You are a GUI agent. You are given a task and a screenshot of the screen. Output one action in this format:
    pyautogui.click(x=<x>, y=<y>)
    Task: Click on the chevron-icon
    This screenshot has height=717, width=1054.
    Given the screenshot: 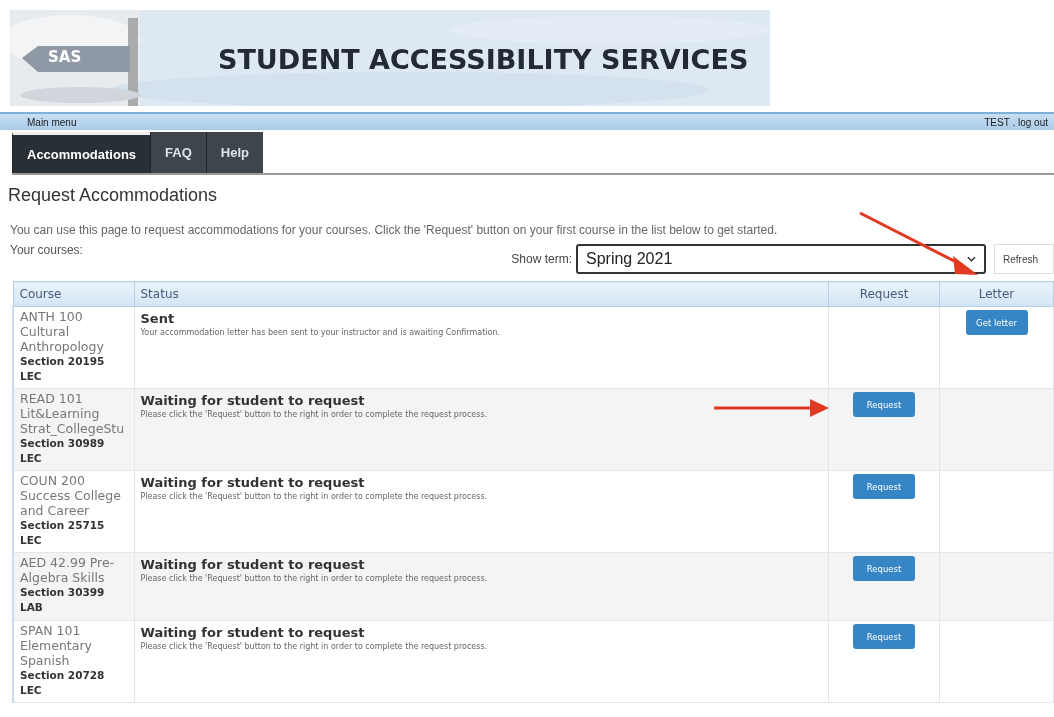 What is the action you would take?
    pyautogui.click(x=971, y=259)
    